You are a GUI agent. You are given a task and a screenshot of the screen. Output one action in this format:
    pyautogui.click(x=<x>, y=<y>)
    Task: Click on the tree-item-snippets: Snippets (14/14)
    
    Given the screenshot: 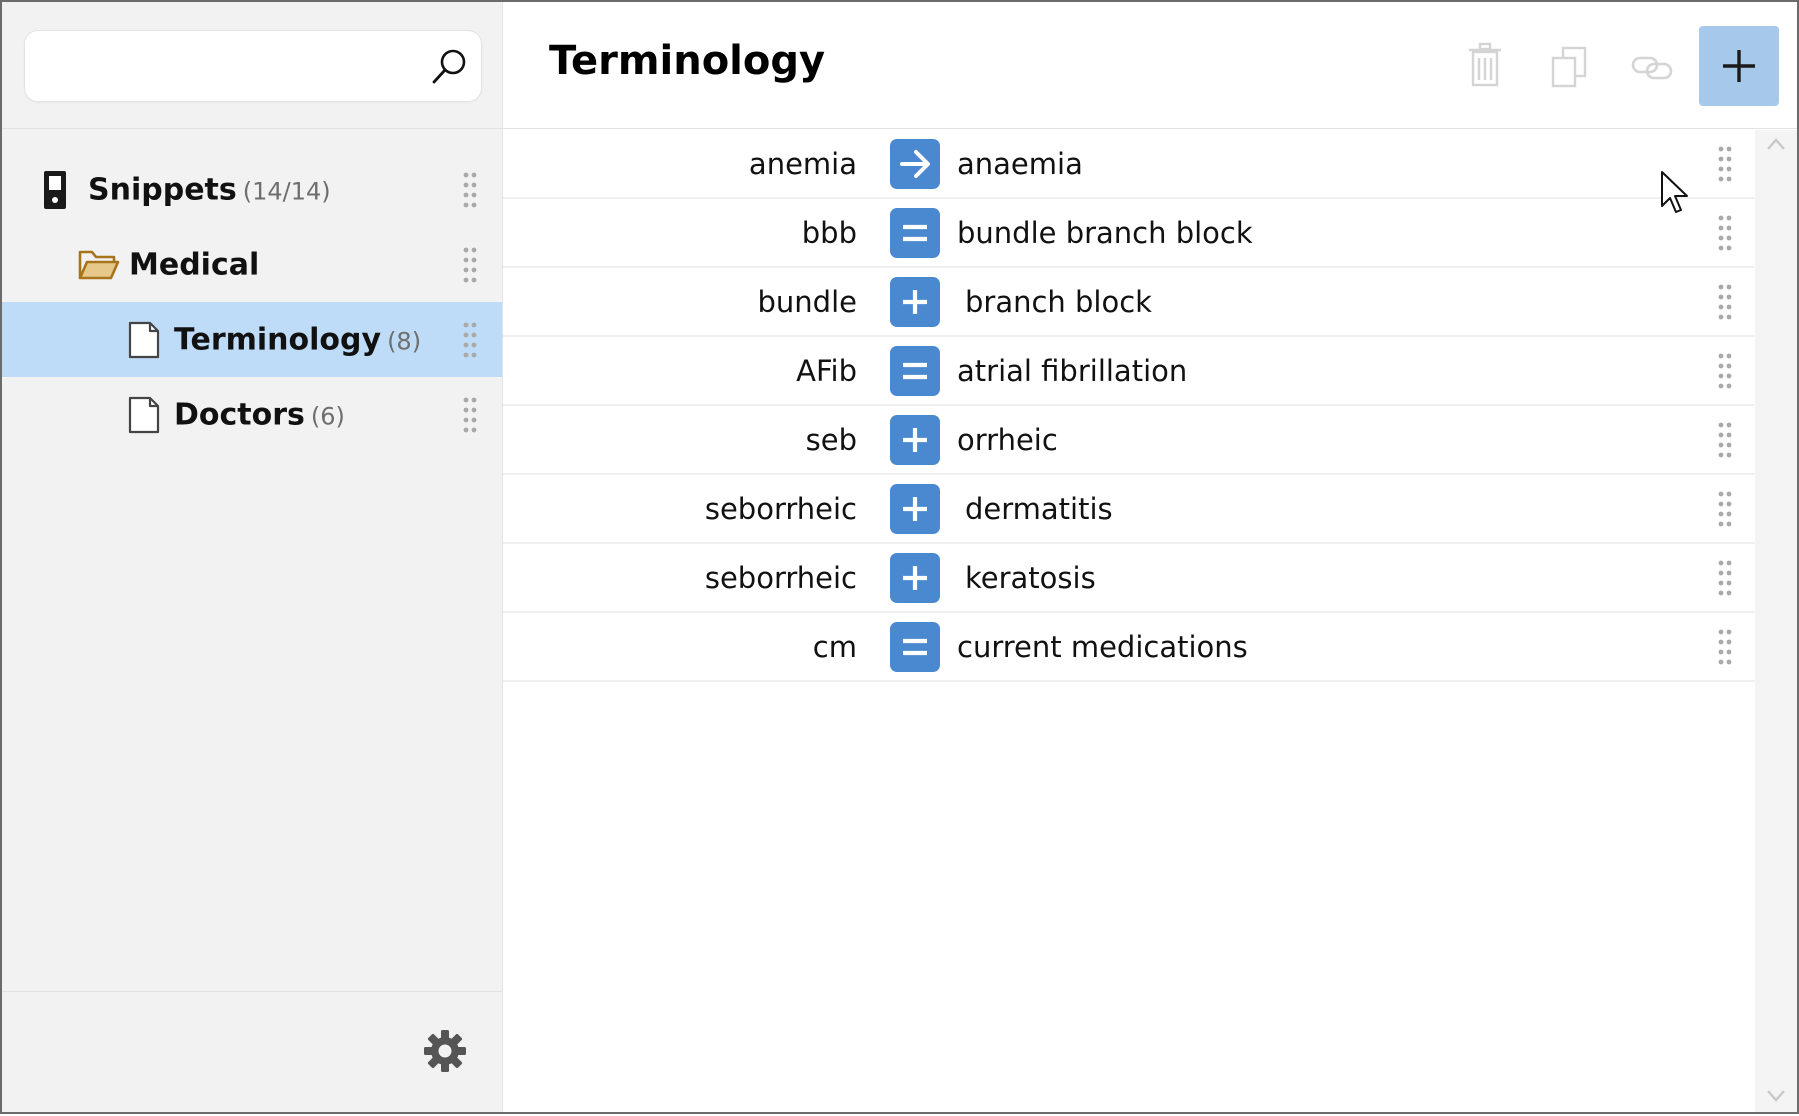 What is the action you would take?
    pyautogui.click(x=252, y=189)
    